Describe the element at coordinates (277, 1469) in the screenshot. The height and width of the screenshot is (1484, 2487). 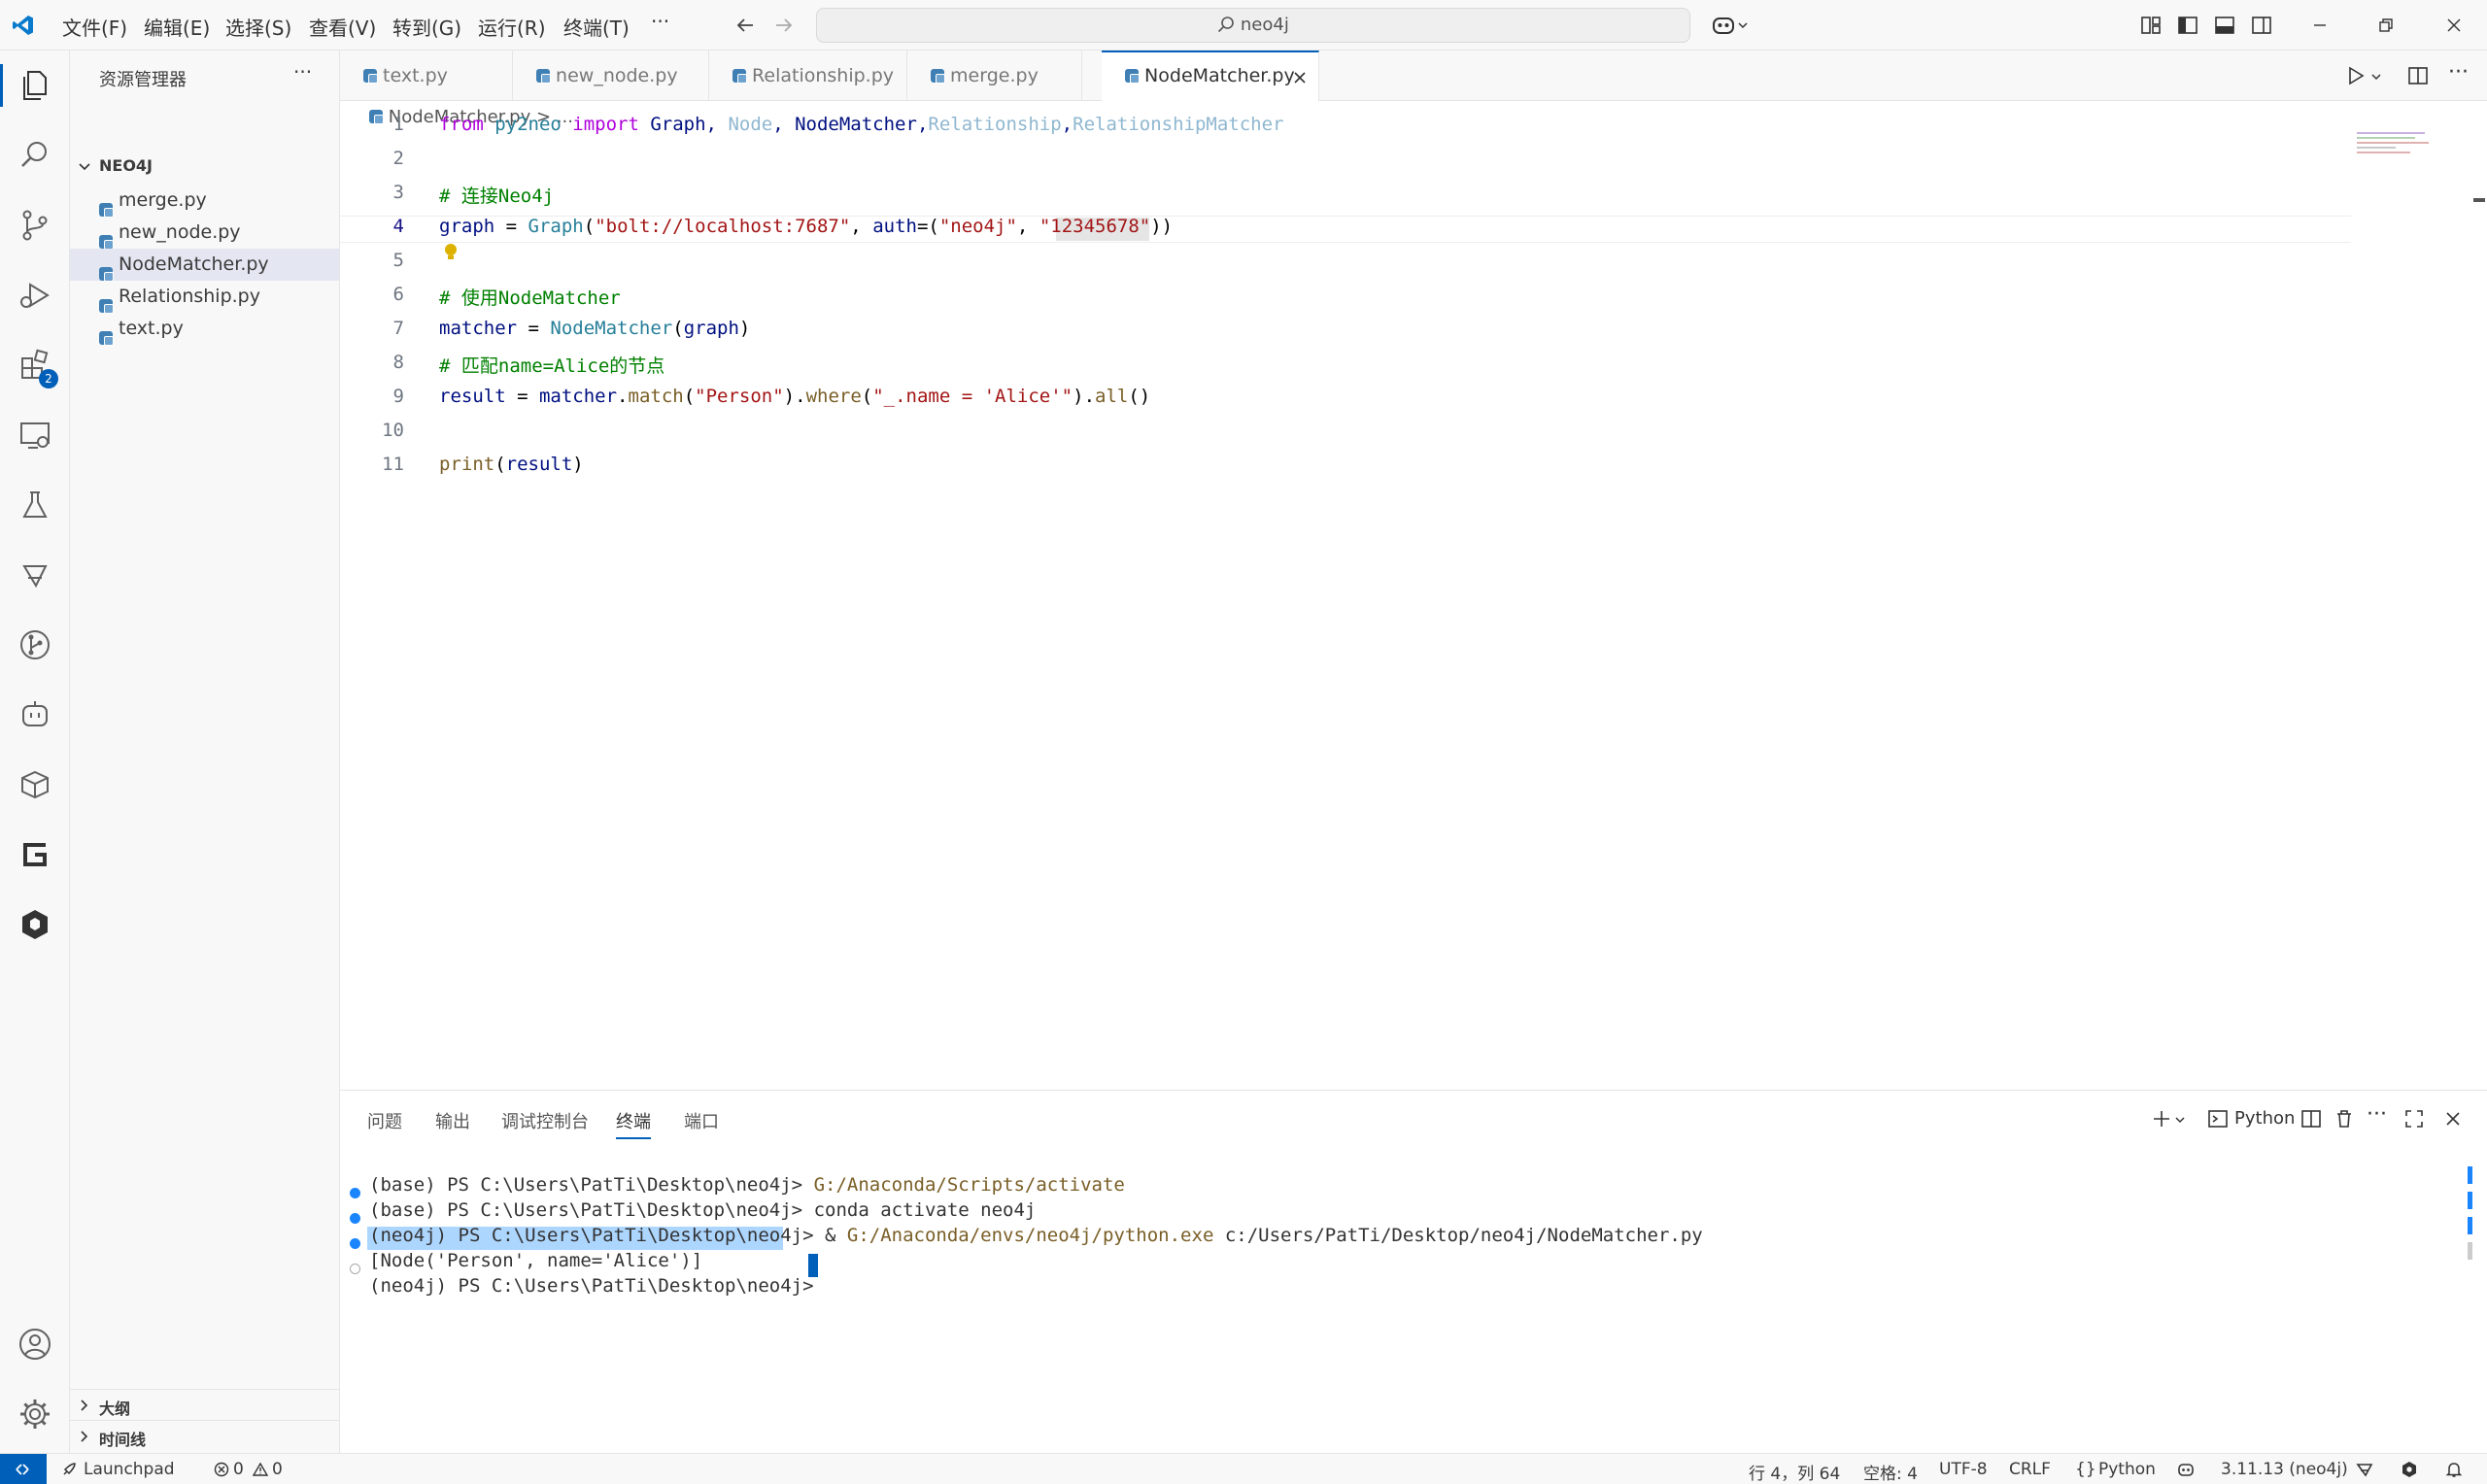
I see `warning-count: 0` at that location.